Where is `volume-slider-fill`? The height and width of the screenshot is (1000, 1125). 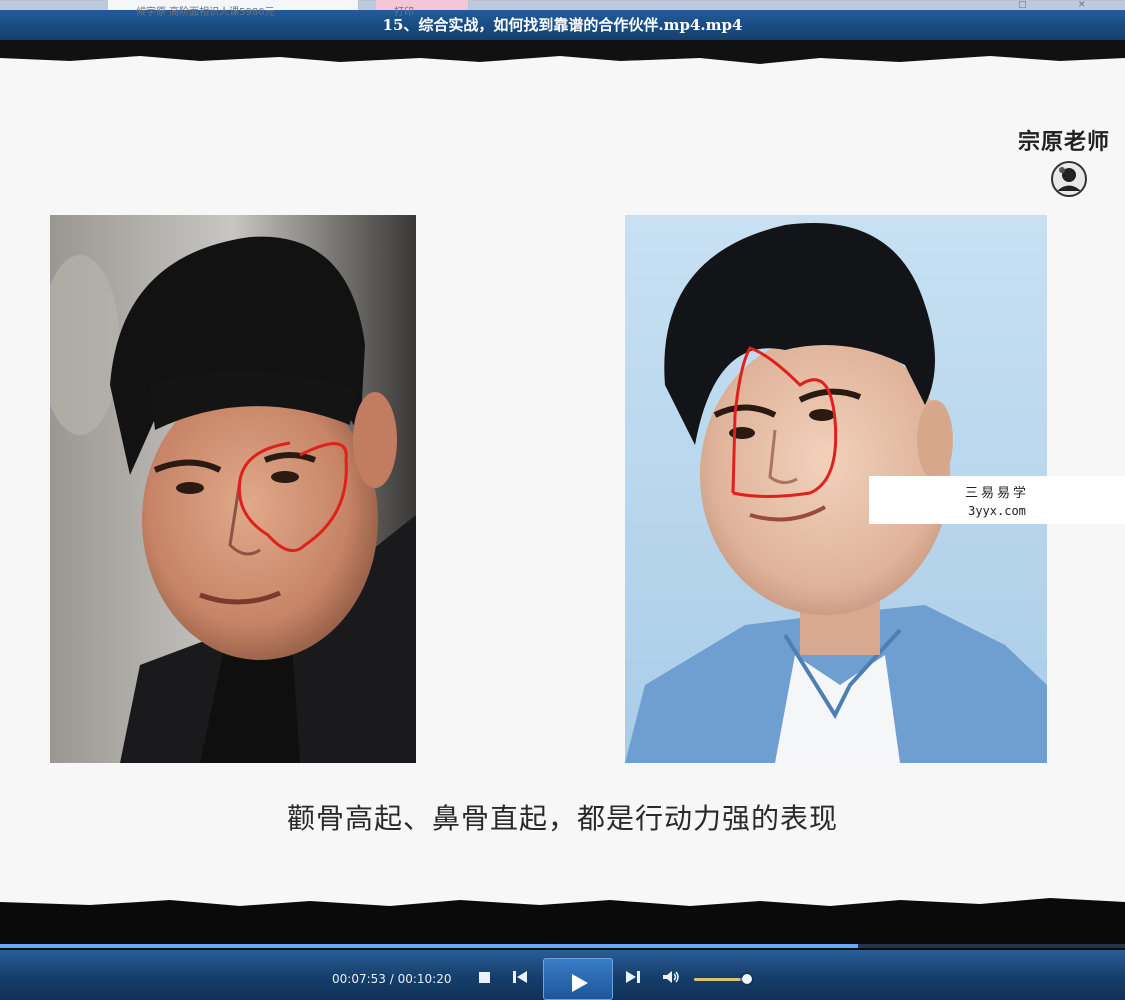
volume-slider-fill is located at coordinates (717, 979).